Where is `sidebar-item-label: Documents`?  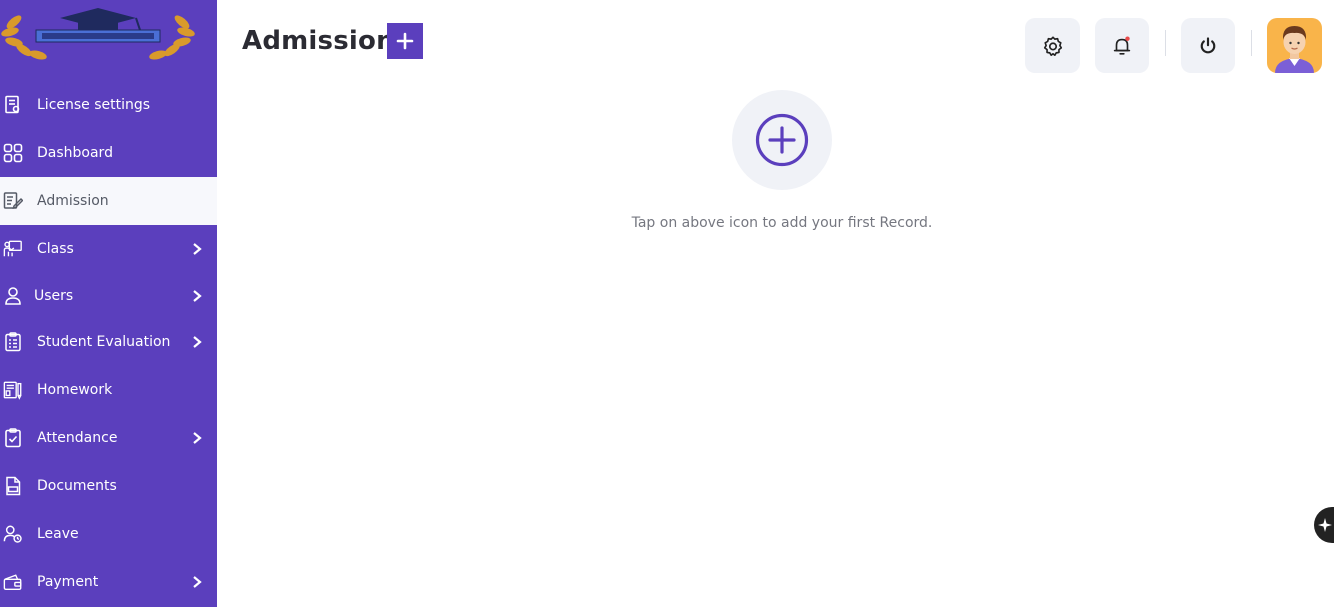
sidebar-item-label: Documents is located at coordinates (77, 486).